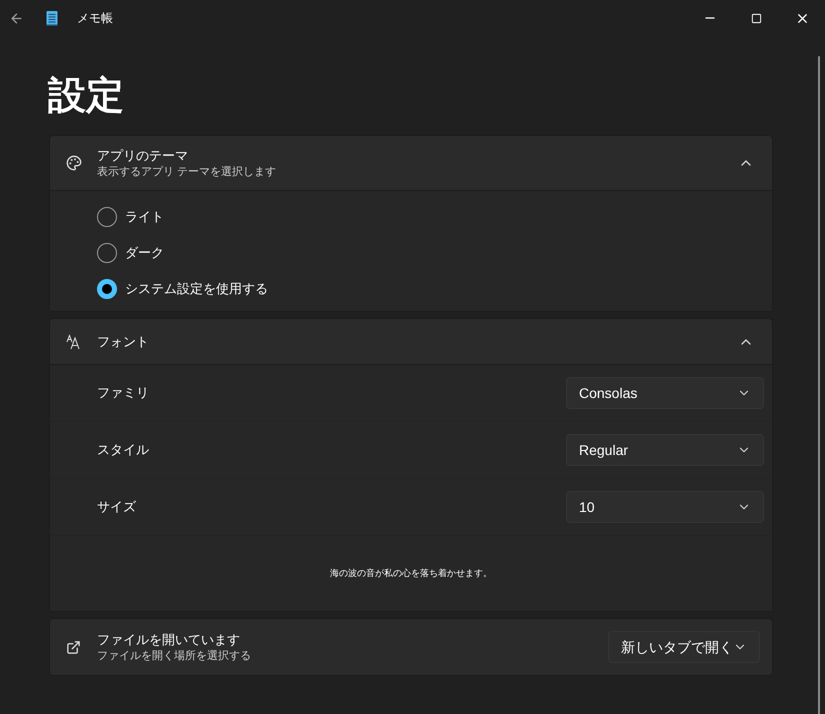  Describe the element at coordinates (665, 450) in the screenshot. I see `dropdown: Regular` at that location.